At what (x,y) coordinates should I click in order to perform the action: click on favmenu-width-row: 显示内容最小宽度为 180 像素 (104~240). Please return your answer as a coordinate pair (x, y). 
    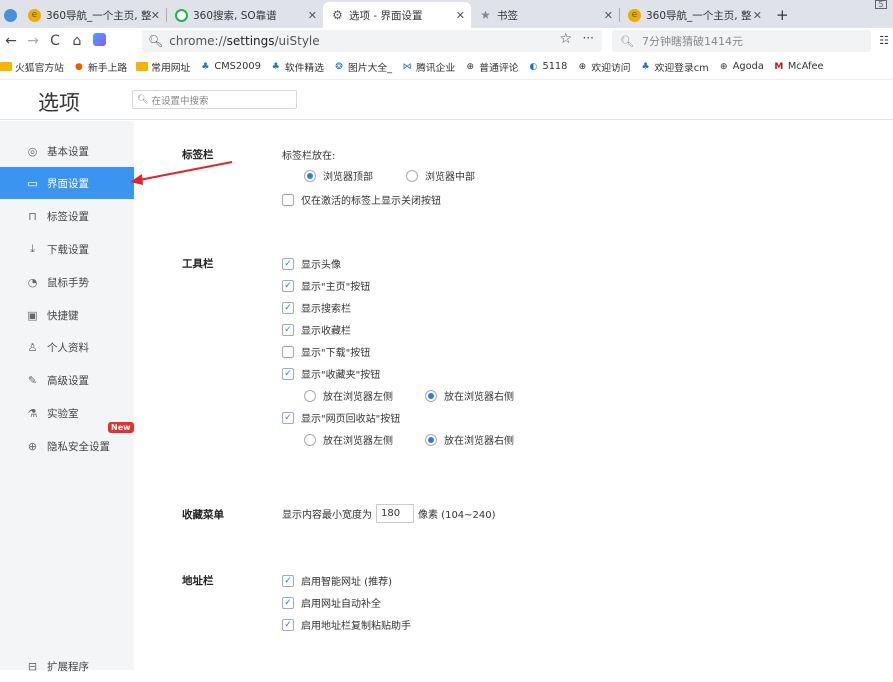
    Looking at the image, I should click on (389, 513).